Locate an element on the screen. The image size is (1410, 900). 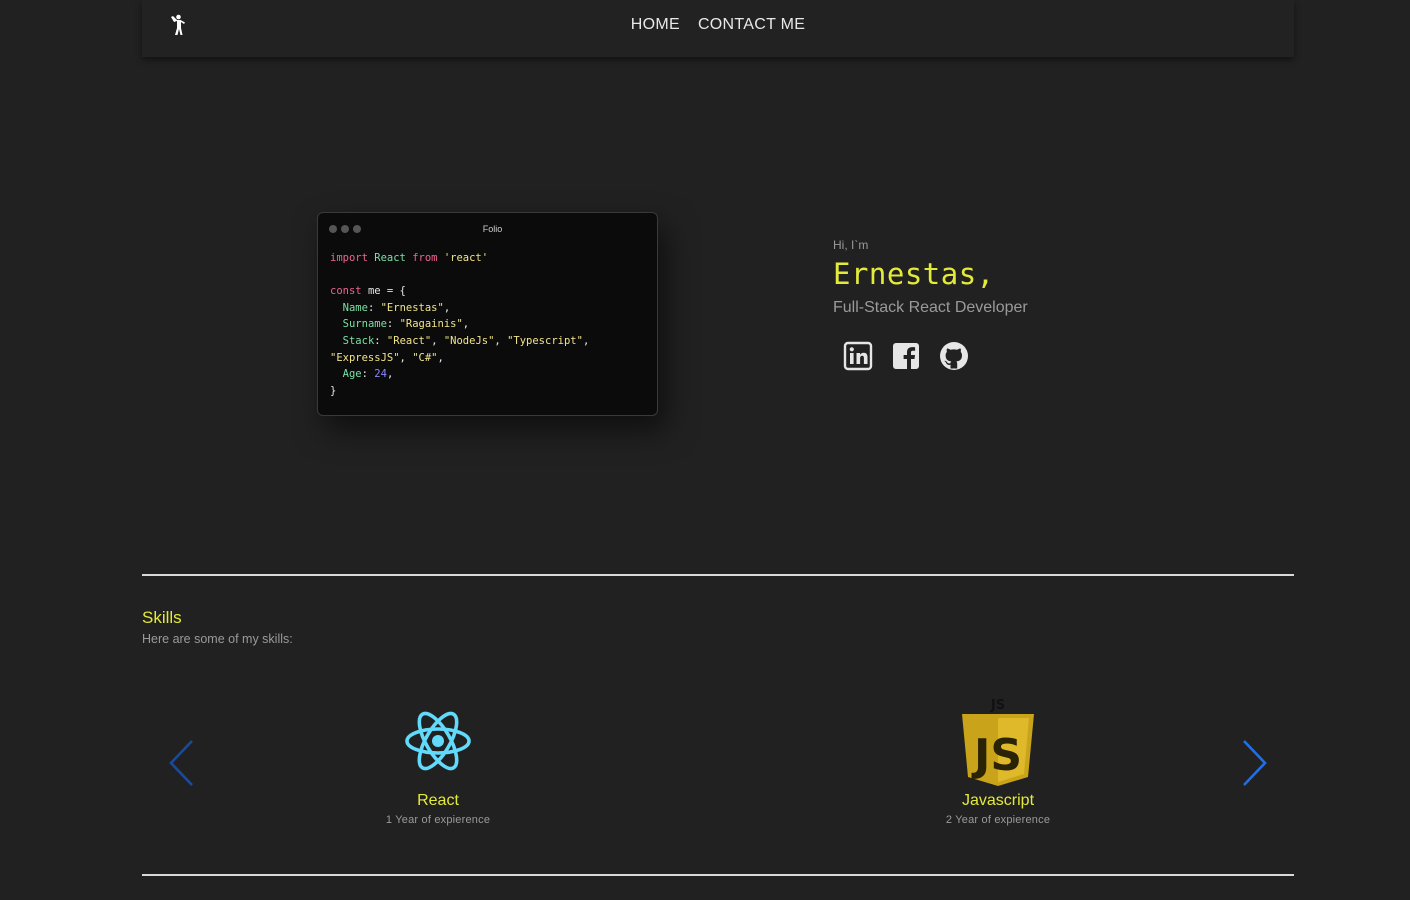
skills-subtitle: Here are some of my skills: is located at coordinates (217, 639).